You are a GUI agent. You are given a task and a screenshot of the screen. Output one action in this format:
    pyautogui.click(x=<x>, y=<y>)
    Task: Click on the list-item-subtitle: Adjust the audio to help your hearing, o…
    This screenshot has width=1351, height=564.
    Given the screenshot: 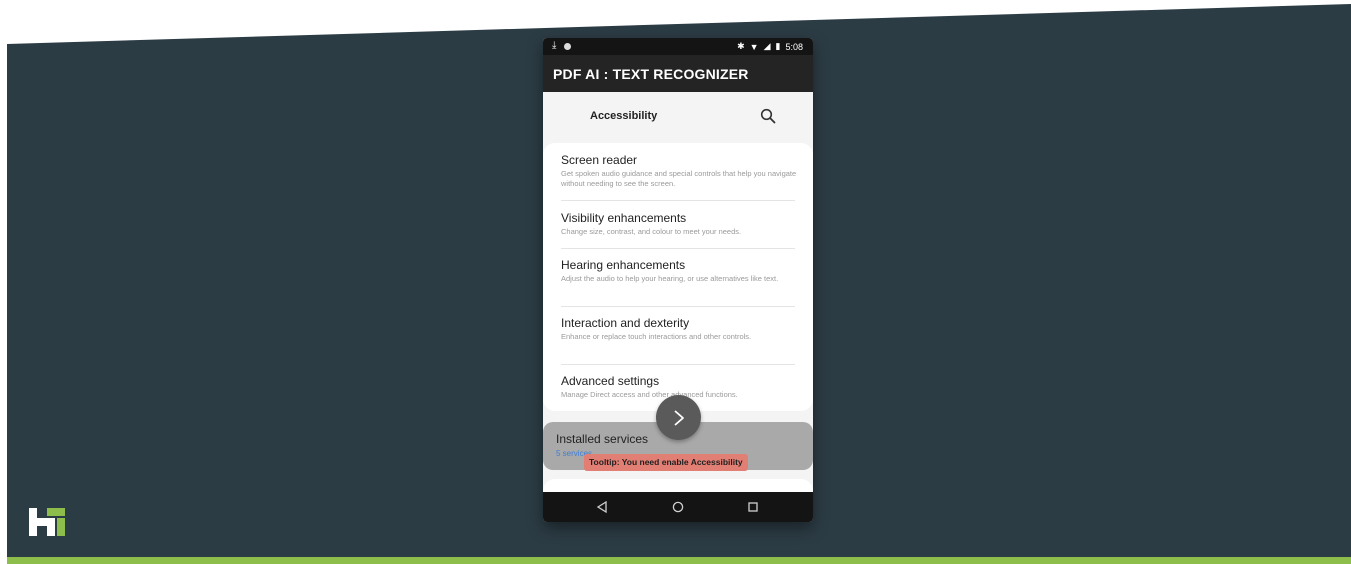 What is the action you would take?
    pyautogui.click(x=670, y=278)
    